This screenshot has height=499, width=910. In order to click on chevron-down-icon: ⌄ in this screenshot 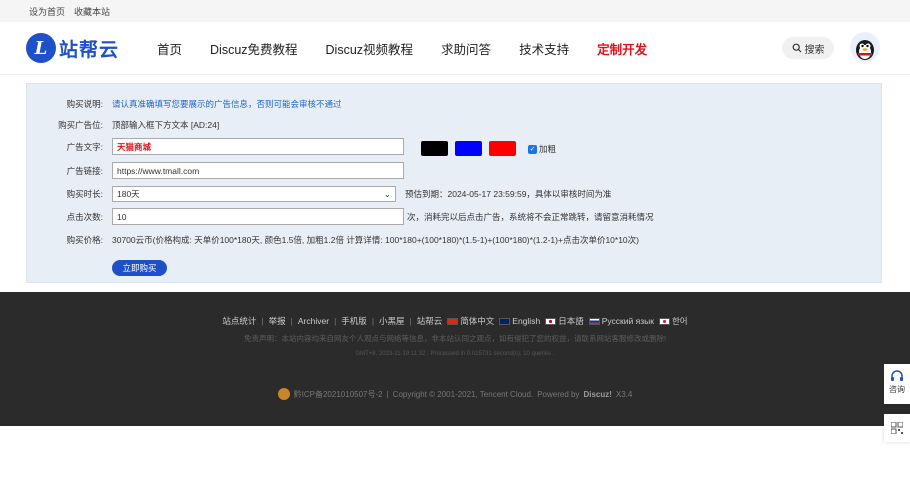, I will do `click(387, 193)`.